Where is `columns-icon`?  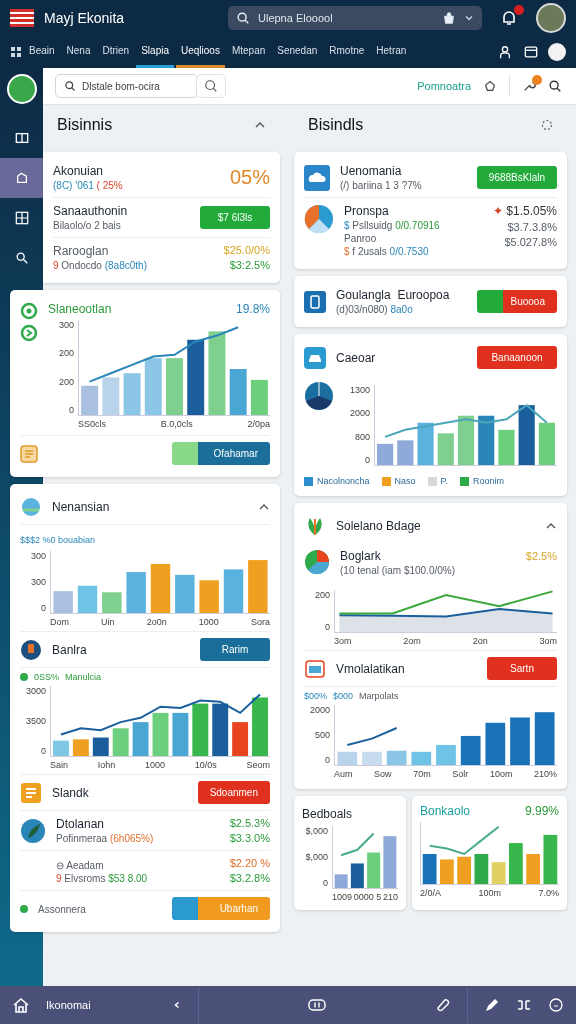 columns-icon is located at coordinates (317, 1005).